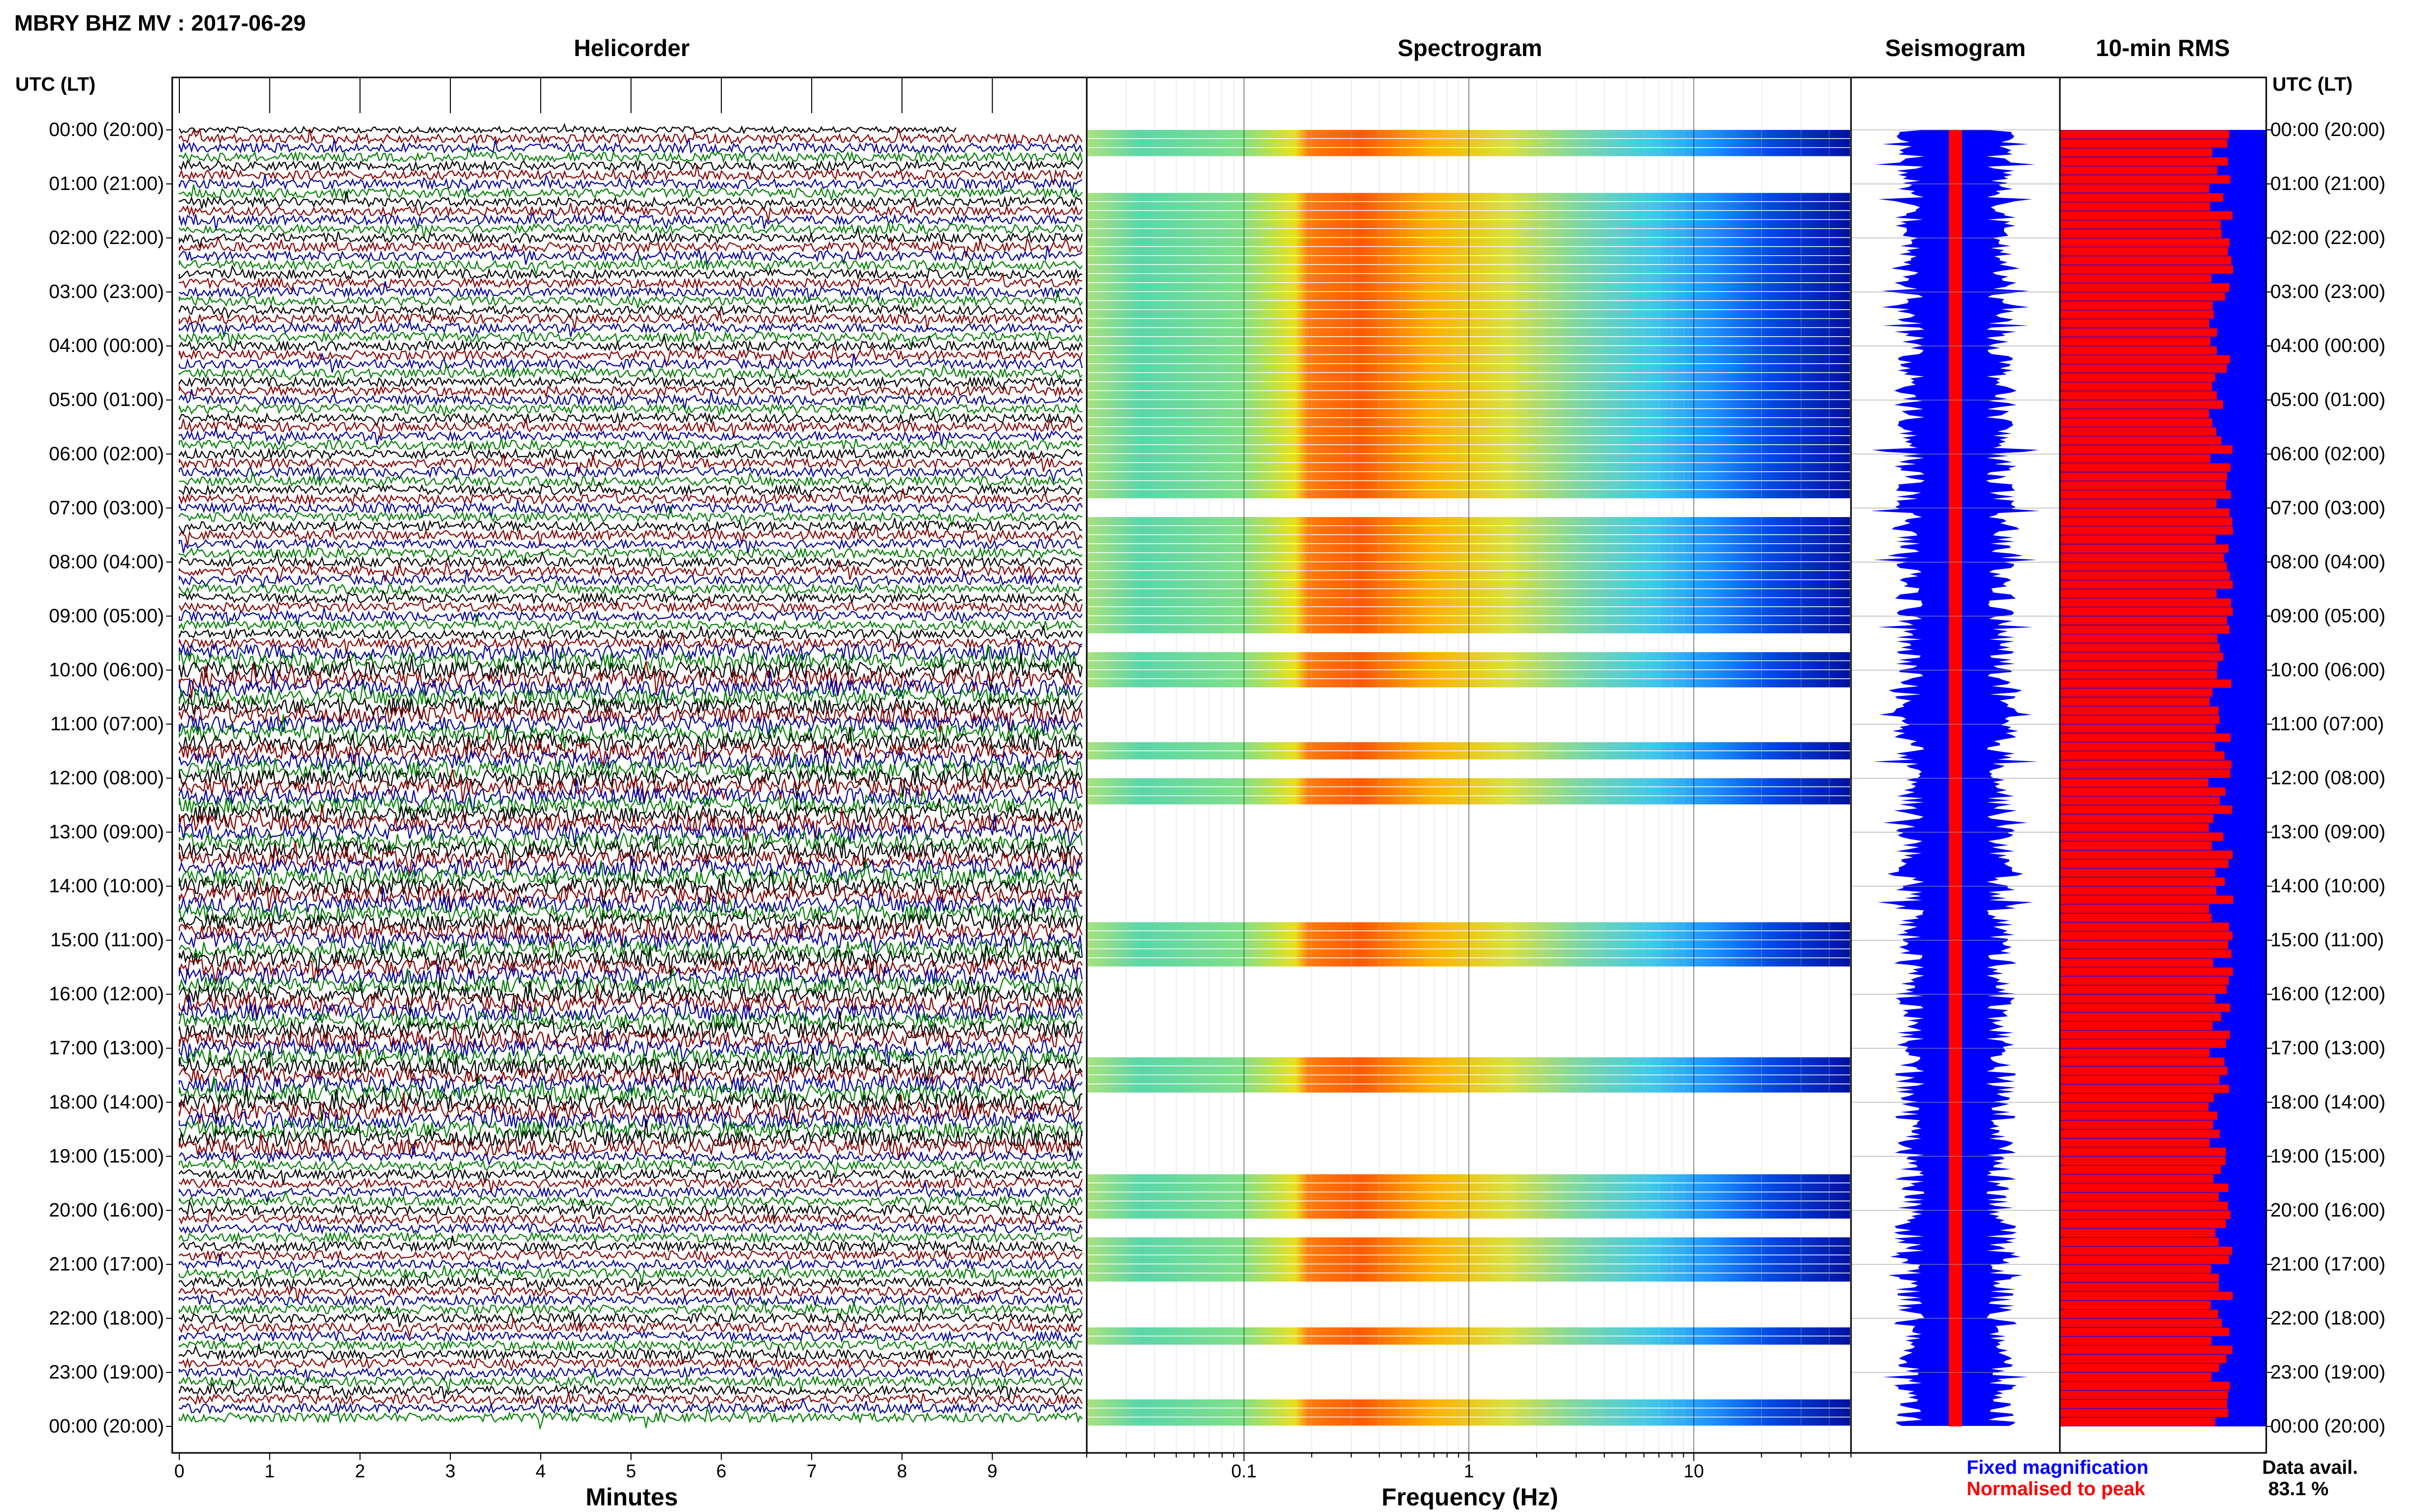  Describe the element at coordinates (179, 1471) in the screenshot. I see `helicorder-x-tick-label: 0` at that location.